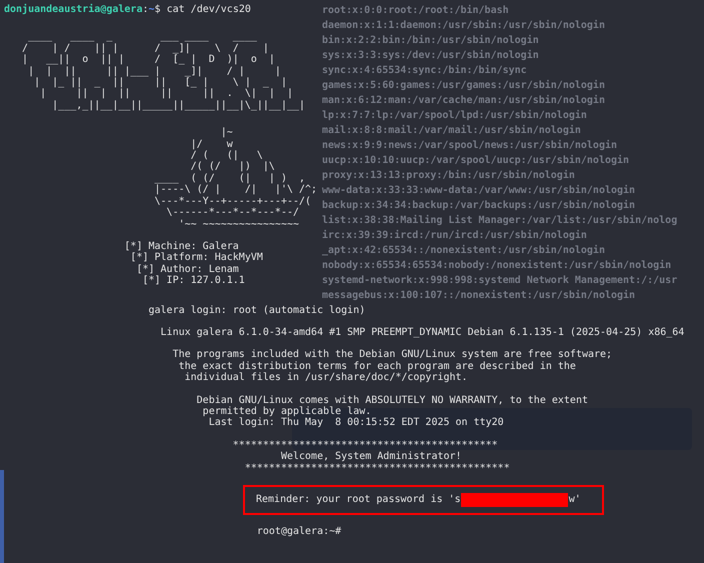 The image size is (704, 563). Describe the element at coordinates (476, 161) in the screenshot. I see `background-output-line: uucp:x:10:10:uucp:/var/spool/uucp:/usr/sbin/nologin` at that location.